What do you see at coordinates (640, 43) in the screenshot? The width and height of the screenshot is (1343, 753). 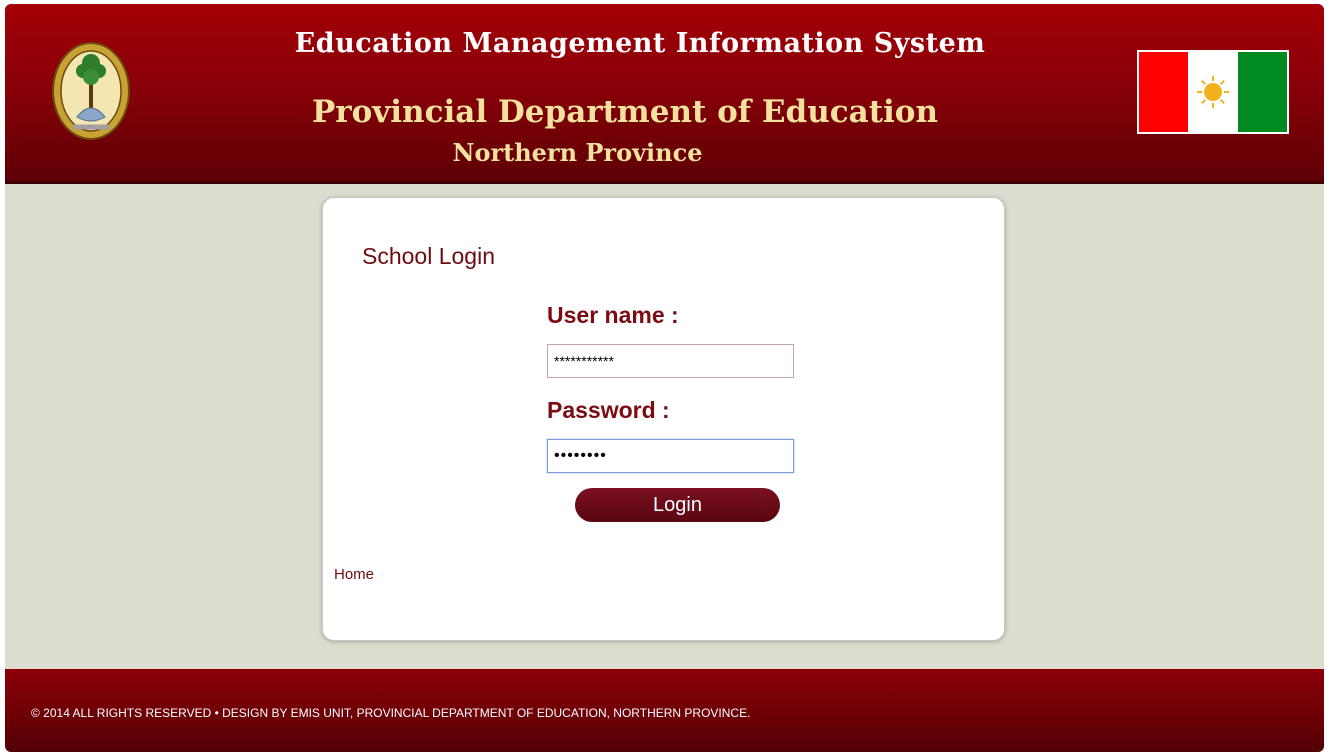 I see `system-title: Education Management Information System` at bounding box center [640, 43].